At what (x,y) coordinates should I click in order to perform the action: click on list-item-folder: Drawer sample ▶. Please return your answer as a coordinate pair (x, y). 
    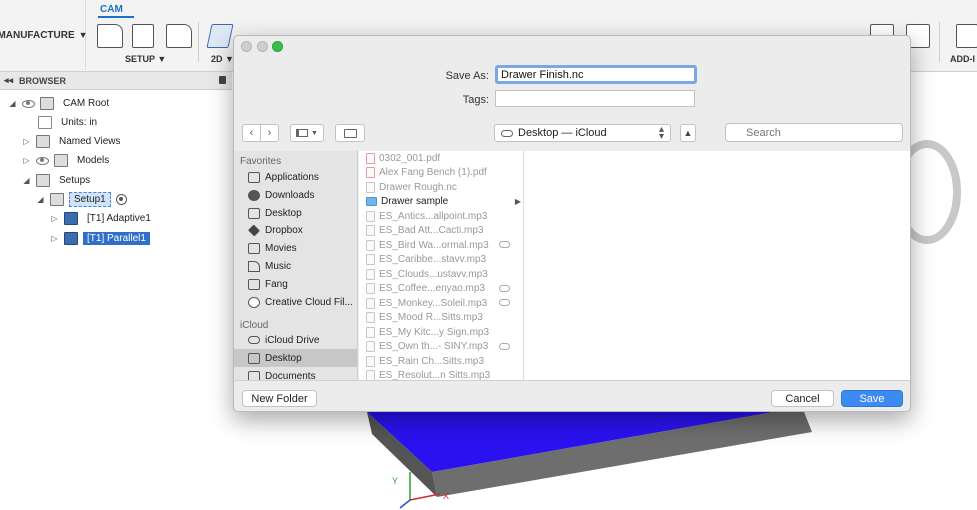
    Looking at the image, I should click on (441, 202).